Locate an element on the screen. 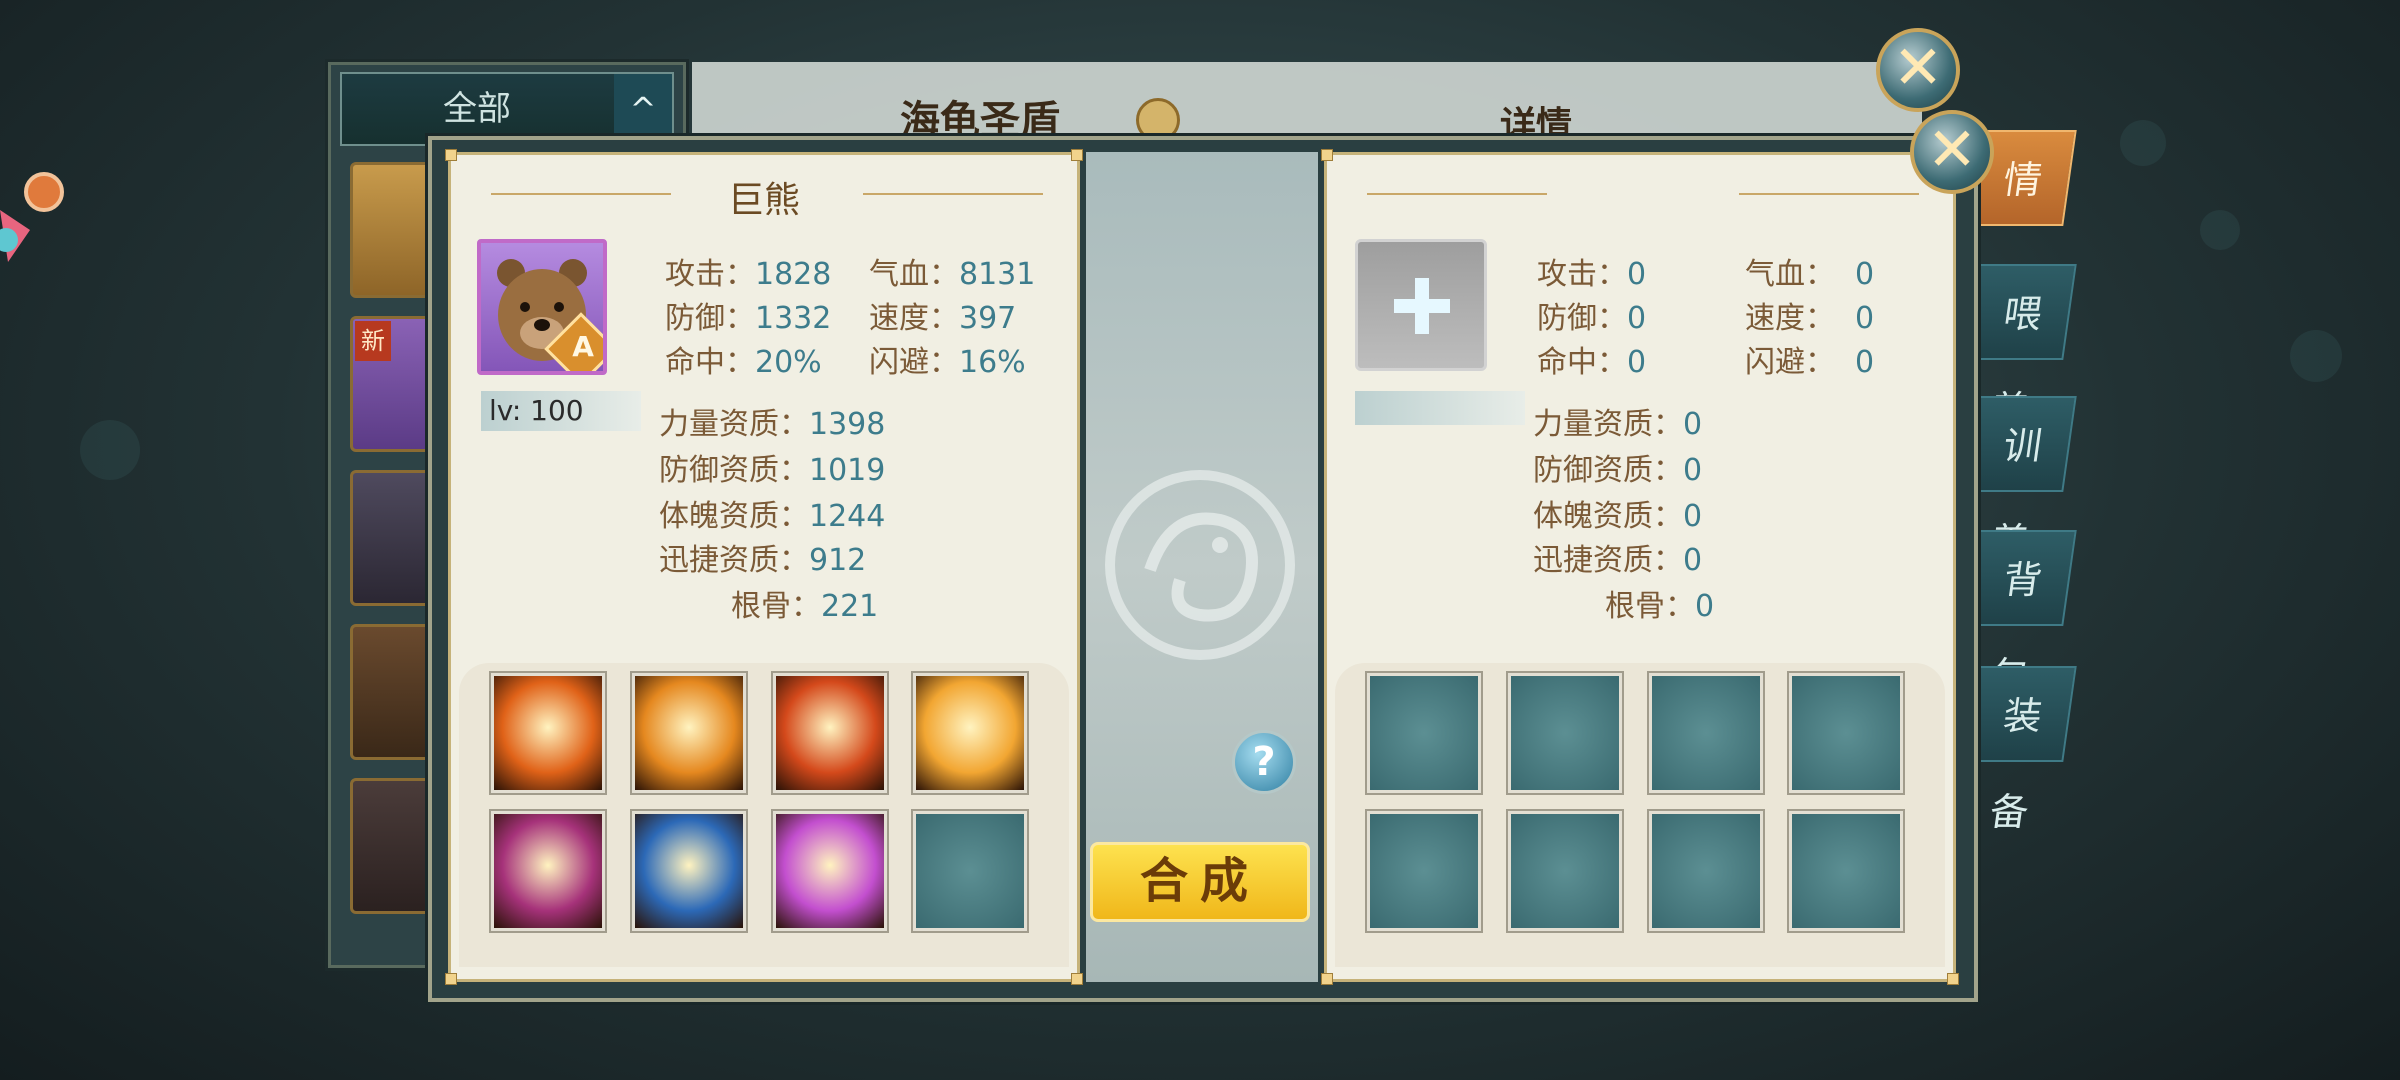 The width and height of the screenshot is (2400, 1080). hp-stat: 气血：8131 is located at coordinates (952, 271).